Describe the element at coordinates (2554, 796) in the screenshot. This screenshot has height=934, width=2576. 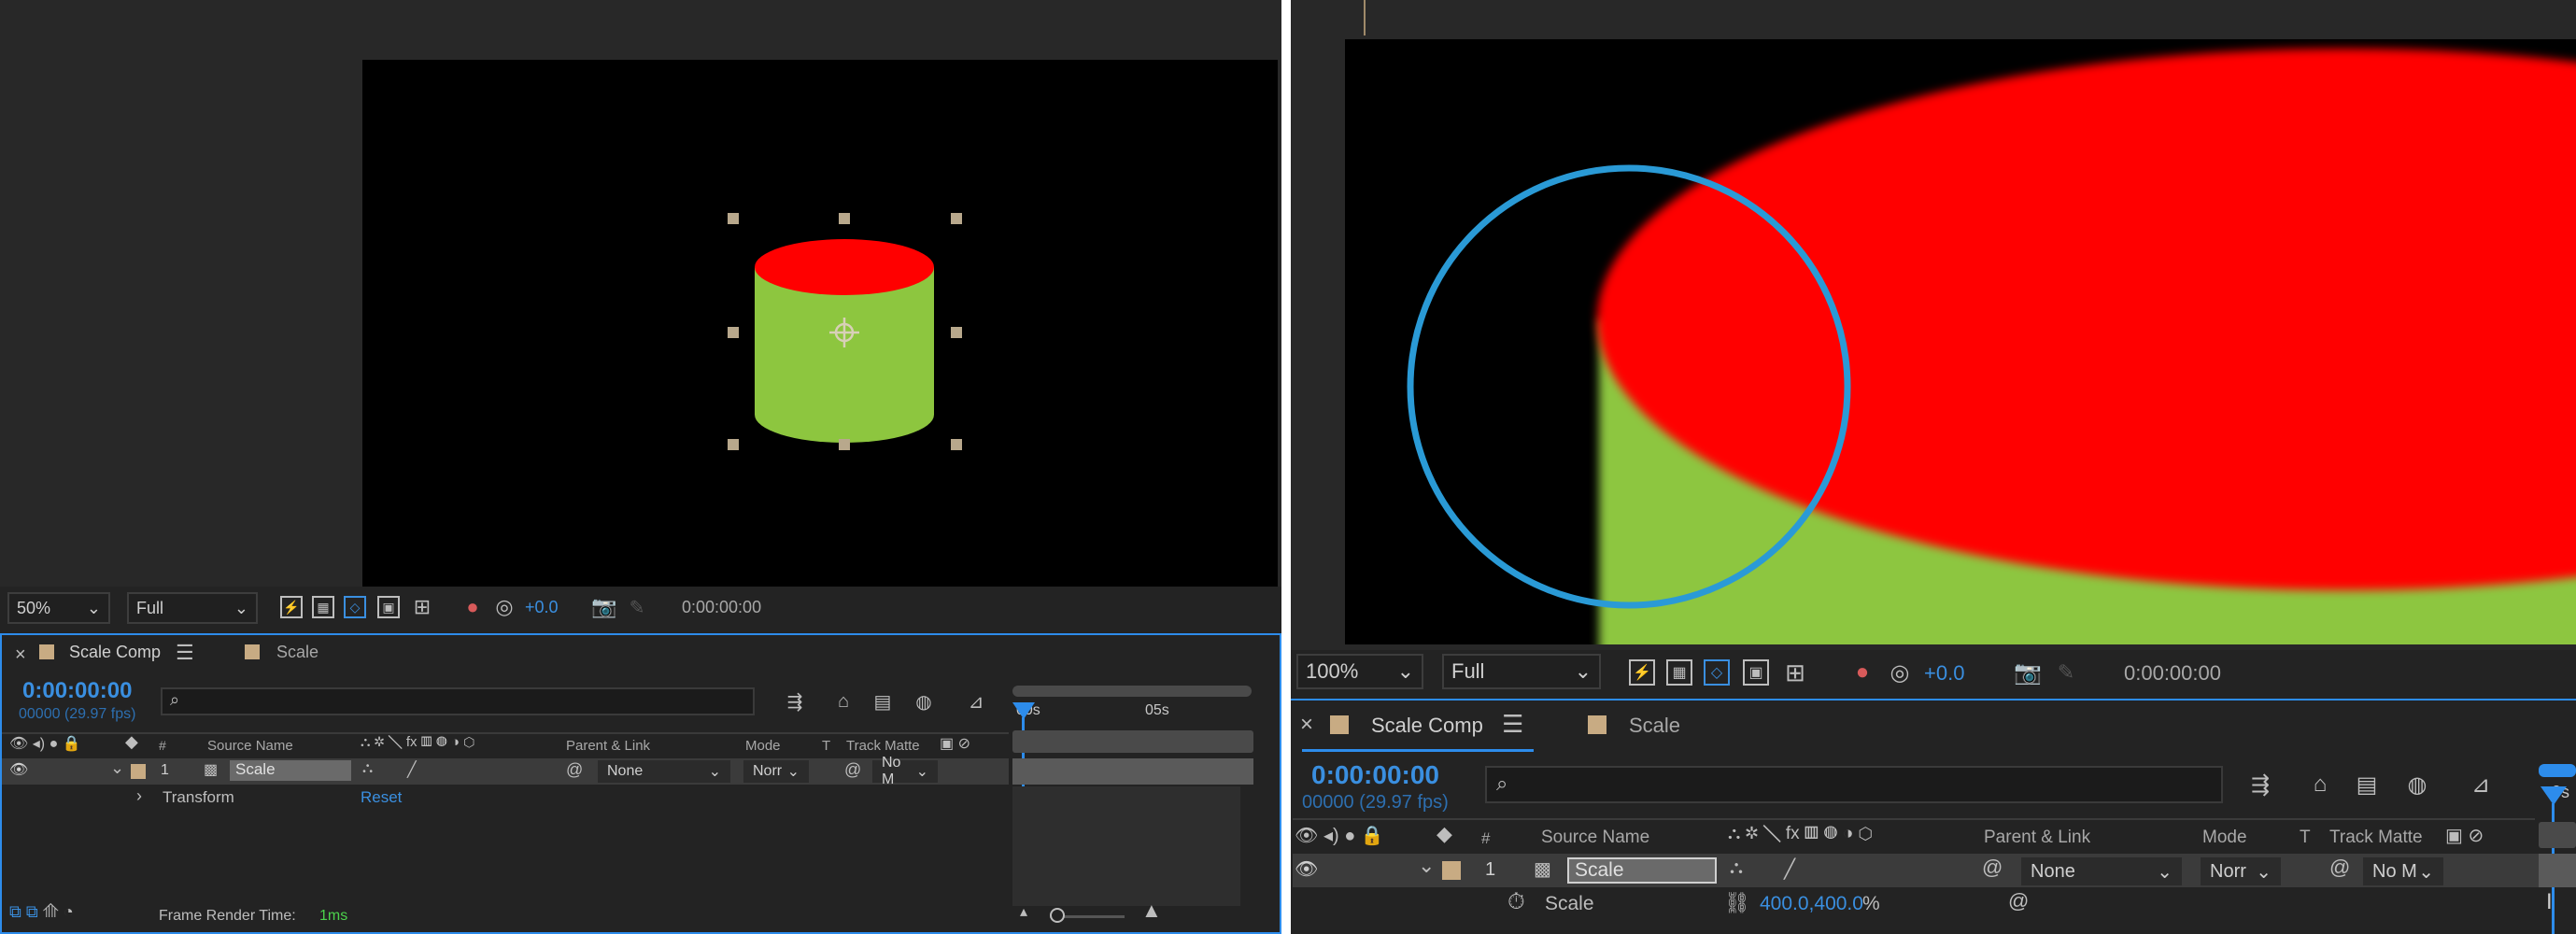
I see `current-time-indicator-head` at that location.